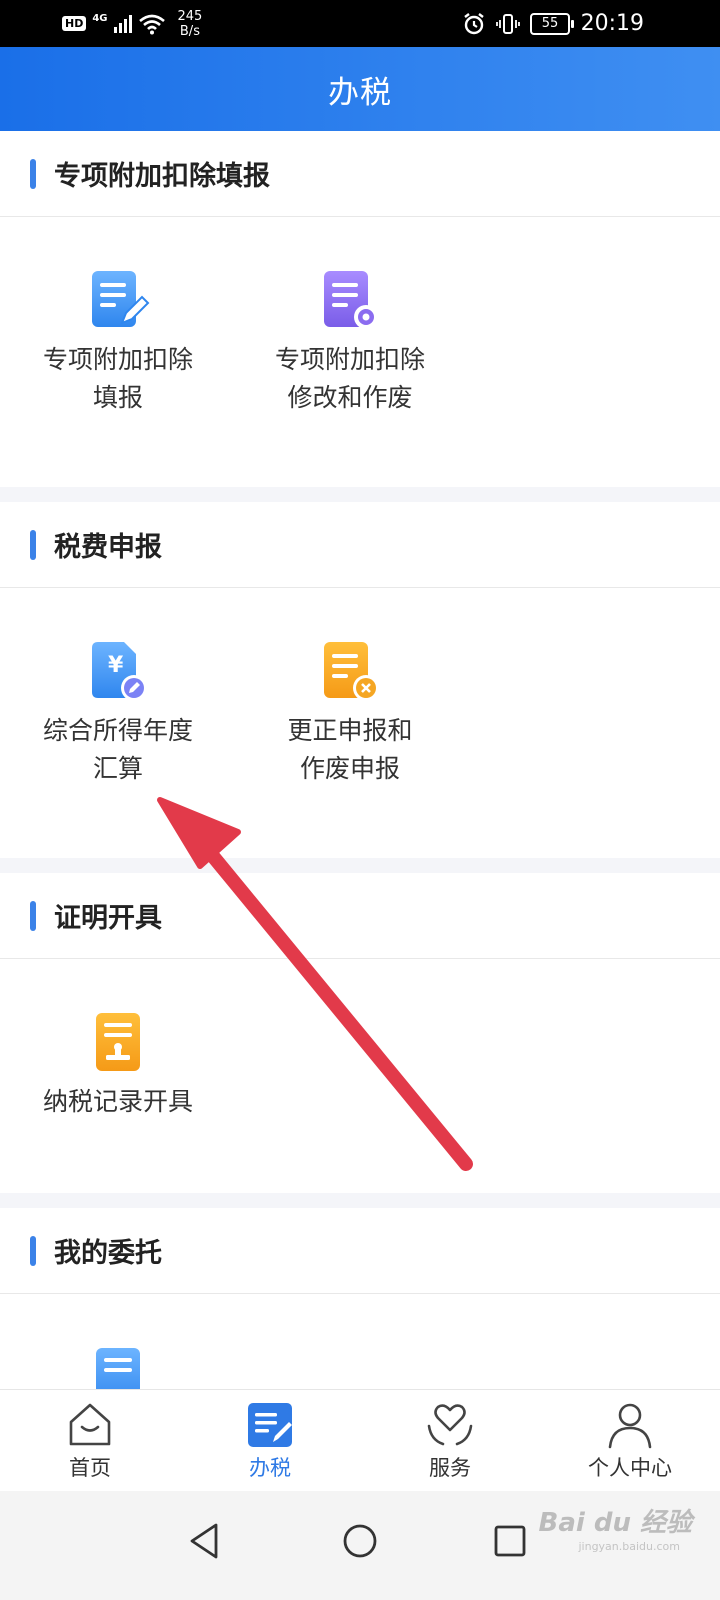  Describe the element at coordinates (118, 1368) in the screenshot. I see `document-icon` at that location.